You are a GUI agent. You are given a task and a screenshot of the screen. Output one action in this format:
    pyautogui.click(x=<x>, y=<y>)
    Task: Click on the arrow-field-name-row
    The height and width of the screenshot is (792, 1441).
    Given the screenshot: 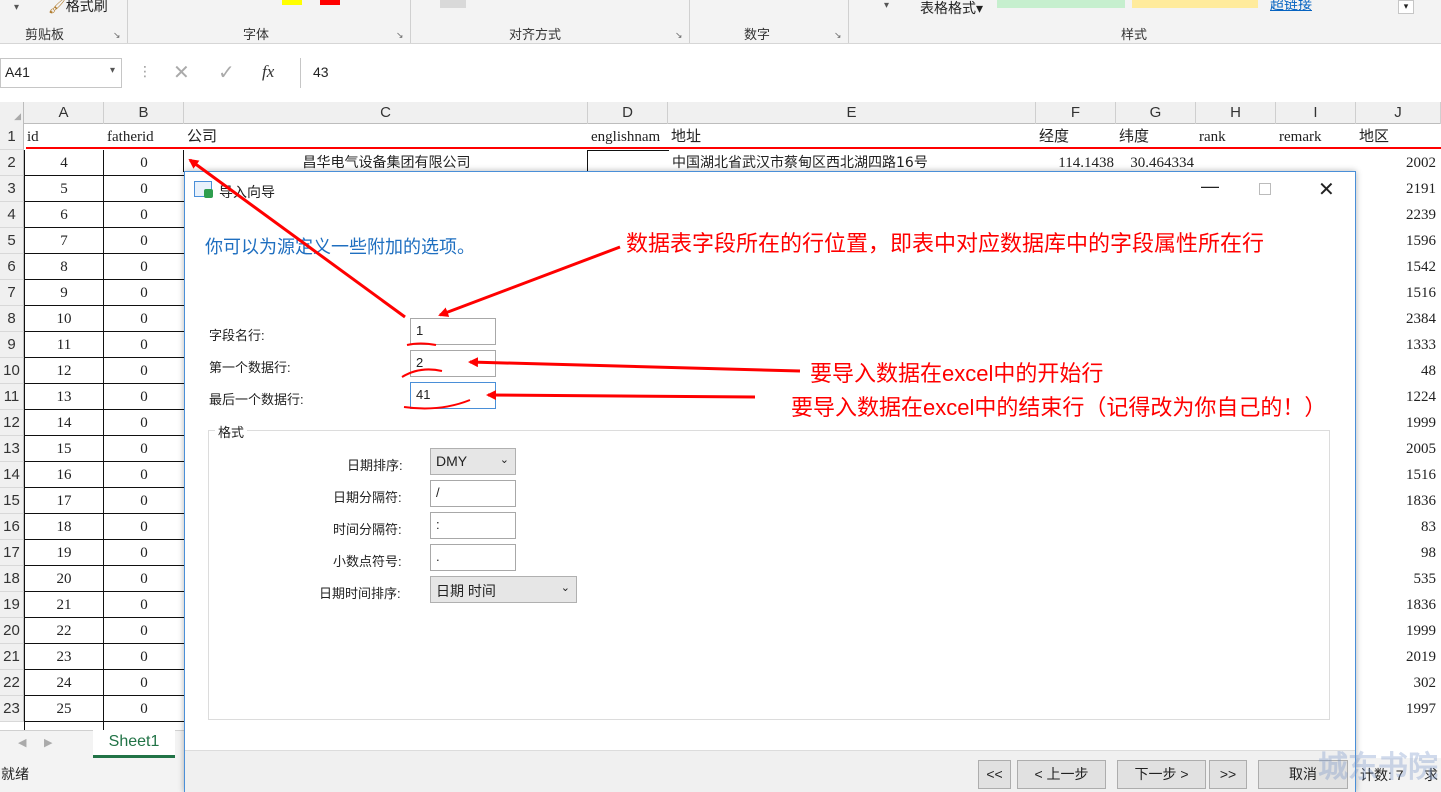 What is the action you would take?
    pyautogui.click(x=529, y=281)
    